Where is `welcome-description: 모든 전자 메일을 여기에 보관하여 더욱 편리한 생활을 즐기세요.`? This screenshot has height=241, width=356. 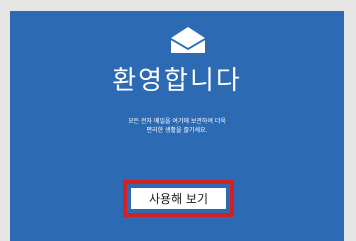
welcome-description: 모든 전자 메일을 여기에 보관하여 더욱 편리한 생활을 즐기세요. is located at coordinates (177, 126).